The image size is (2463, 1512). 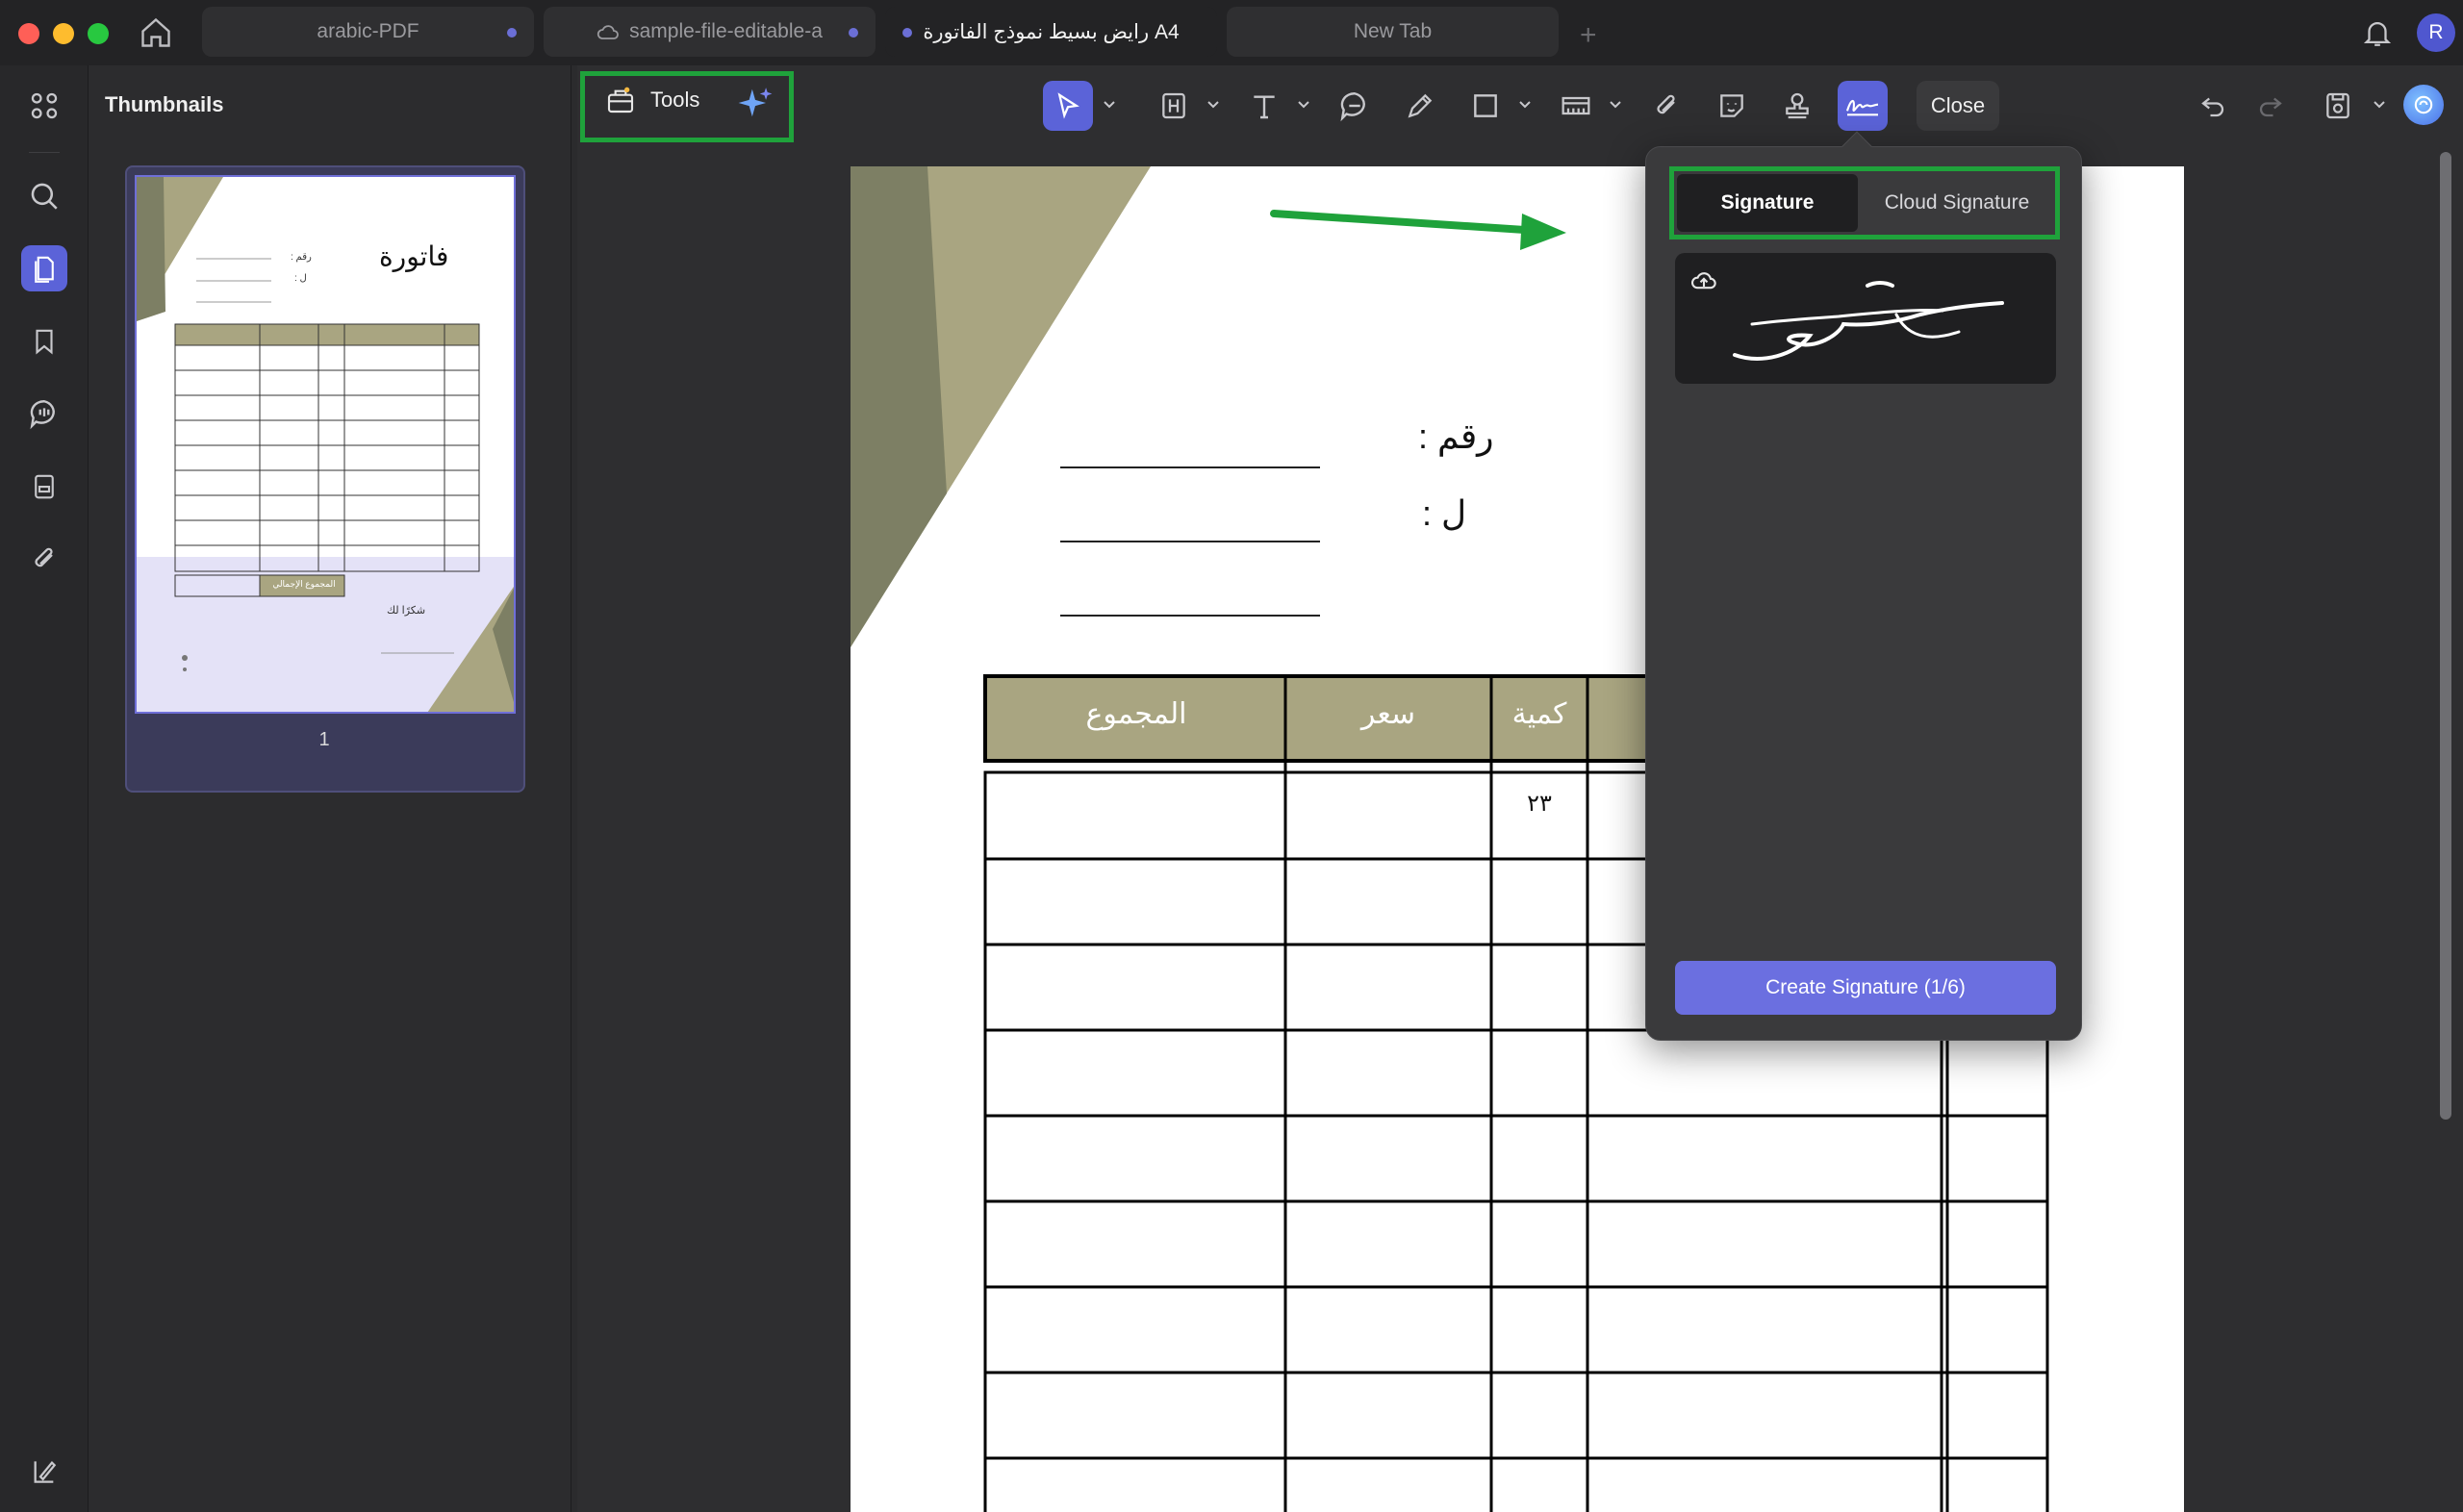 What do you see at coordinates (1865, 988) in the screenshot?
I see `create-signature-button: Create Signature (1/6)` at bounding box center [1865, 988].